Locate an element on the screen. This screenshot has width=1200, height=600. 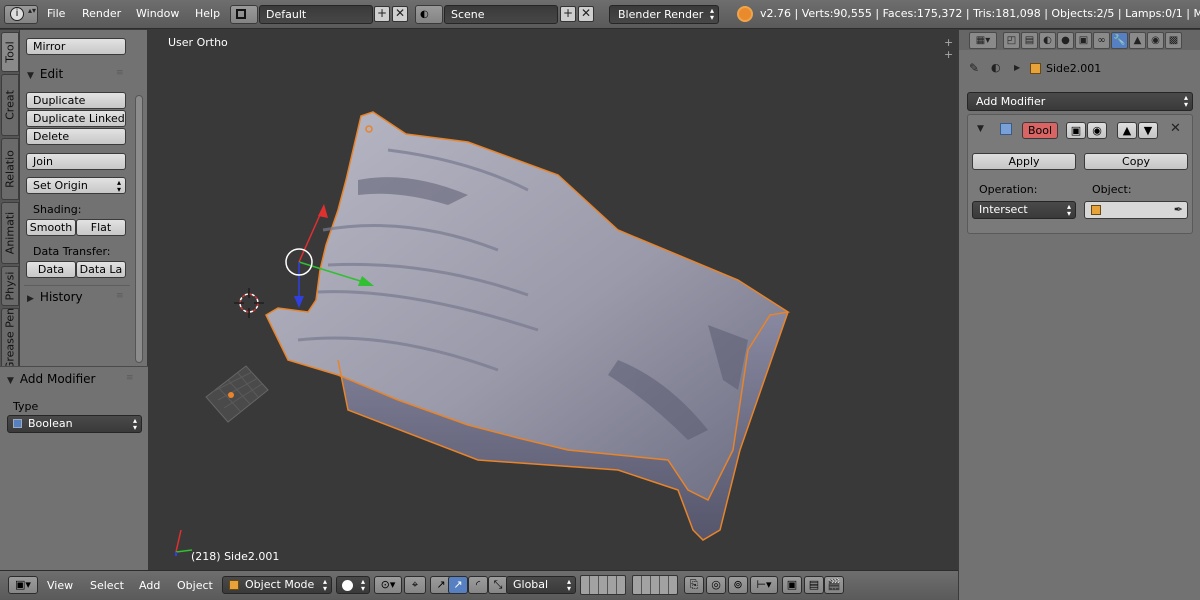
scene-icon: ◐ is located at coordinates (996, 67).